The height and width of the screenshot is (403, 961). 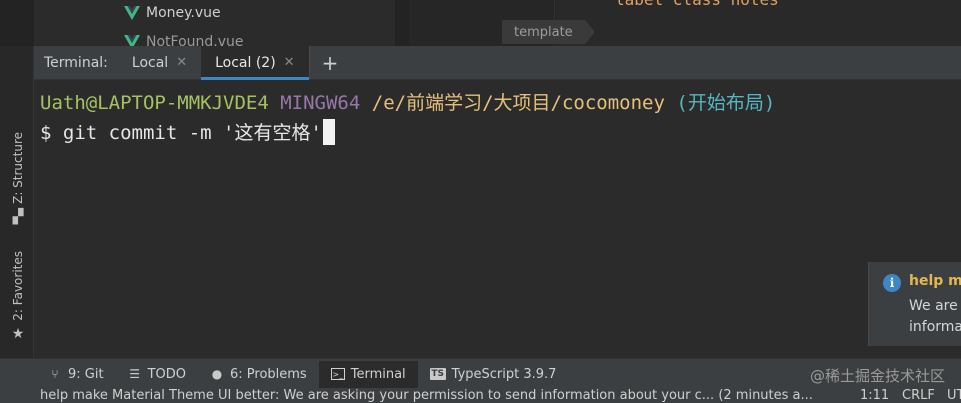 I want to click on git-tool-button: ⑂ 9: Git, so click(x=76, y=374).